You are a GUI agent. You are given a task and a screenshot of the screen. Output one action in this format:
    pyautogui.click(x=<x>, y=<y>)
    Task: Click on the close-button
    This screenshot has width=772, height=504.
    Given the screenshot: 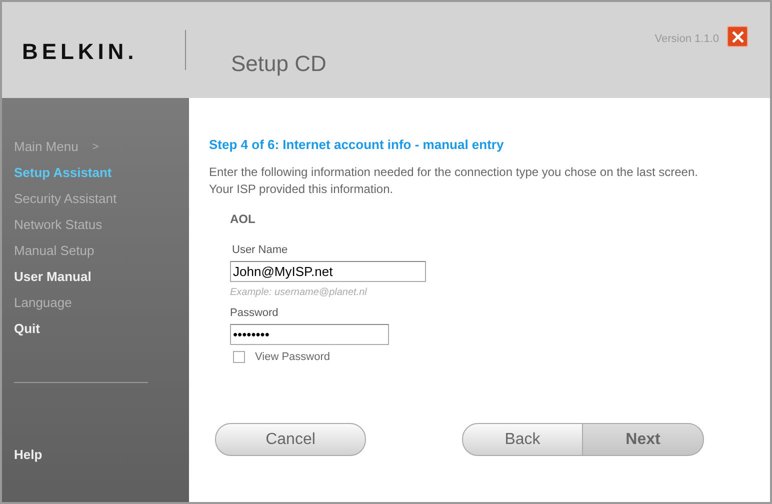 What is the action you would take?
    pyautogui.click(x=737, y=36)
    